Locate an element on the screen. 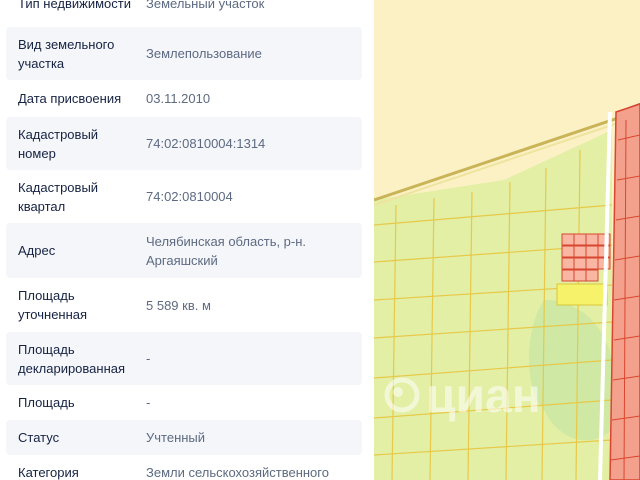  detail-label: Категория is located at coordinates (48, 472).